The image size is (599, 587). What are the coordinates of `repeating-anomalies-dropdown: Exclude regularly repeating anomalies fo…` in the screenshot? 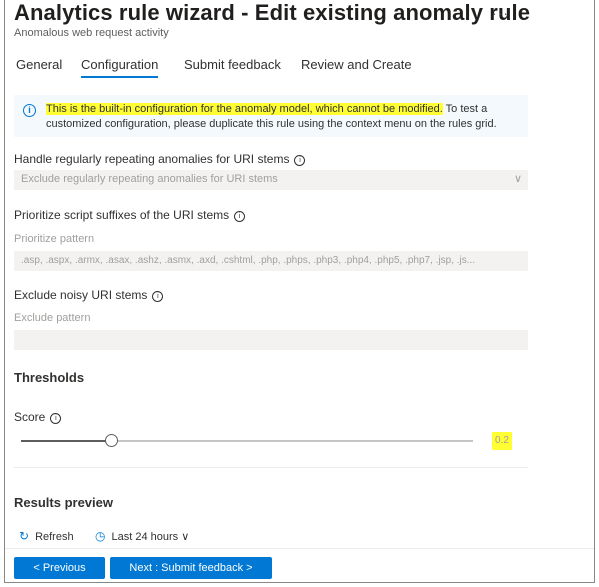 It's located at (271, 180).